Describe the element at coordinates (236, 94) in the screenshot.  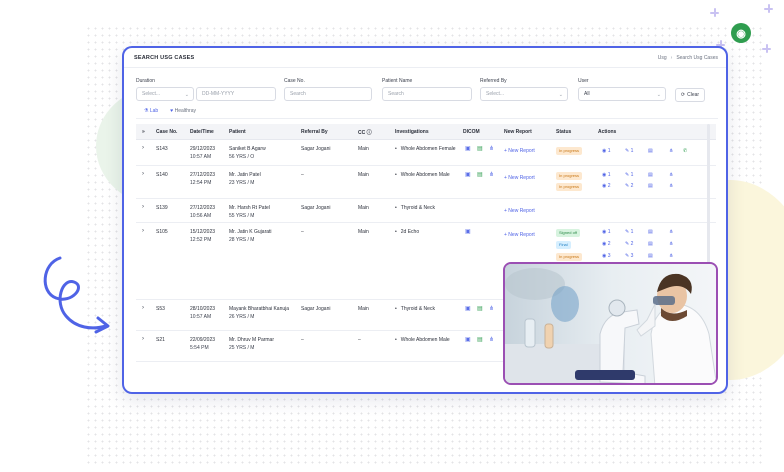
I see `date-input: DD-MM-YYYY` at that location.